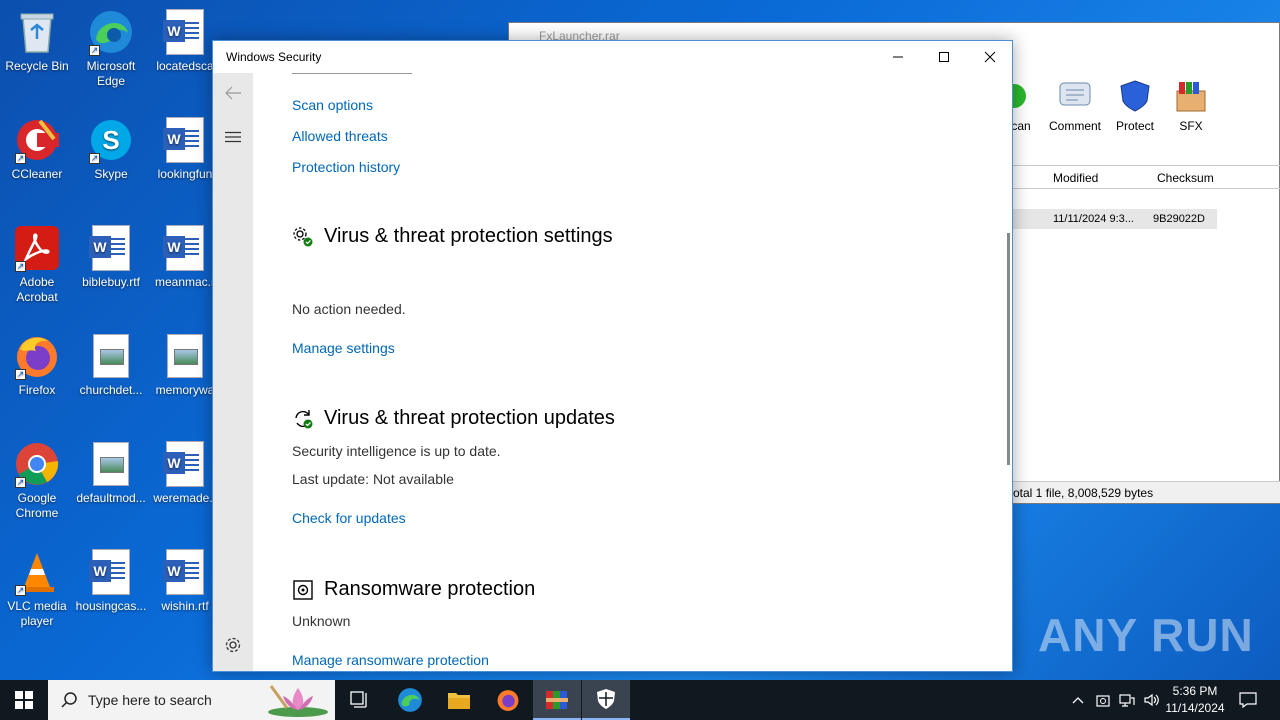 The width and height of the screenshot is (1280, 720). I want to click on desktop-icon-lookingfun: W lookingfun, so click(185, 149).